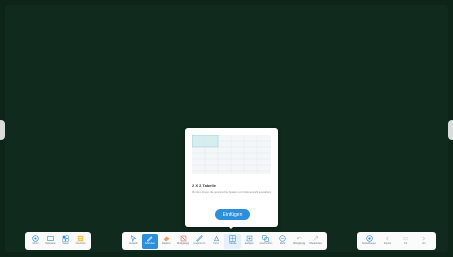  I want to click on toolbar-item-write: Schreiben, so click(150, 241).